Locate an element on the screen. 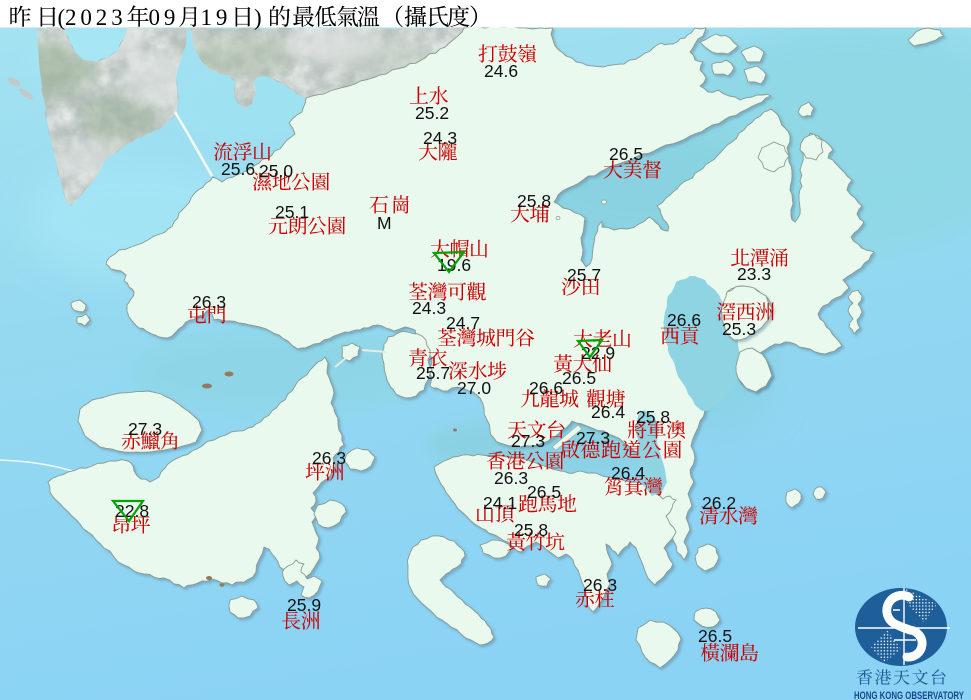 This screenshot has height=700, width=971. svg-text: 09 is located at coordinates (164, 17).